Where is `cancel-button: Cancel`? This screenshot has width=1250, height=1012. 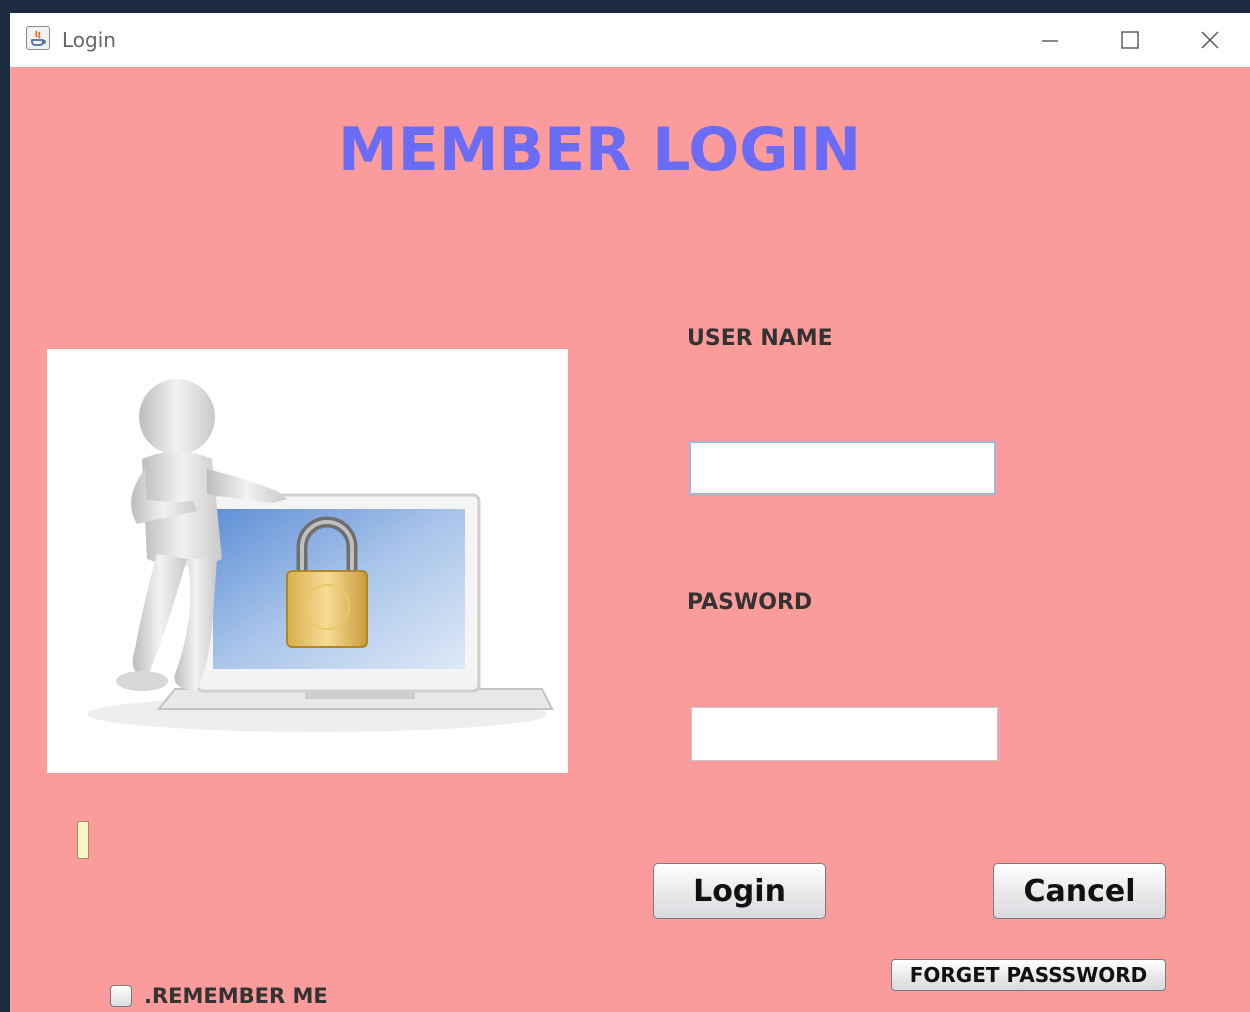
cancel-button: Cancel is located at coordinates (1079, 891).